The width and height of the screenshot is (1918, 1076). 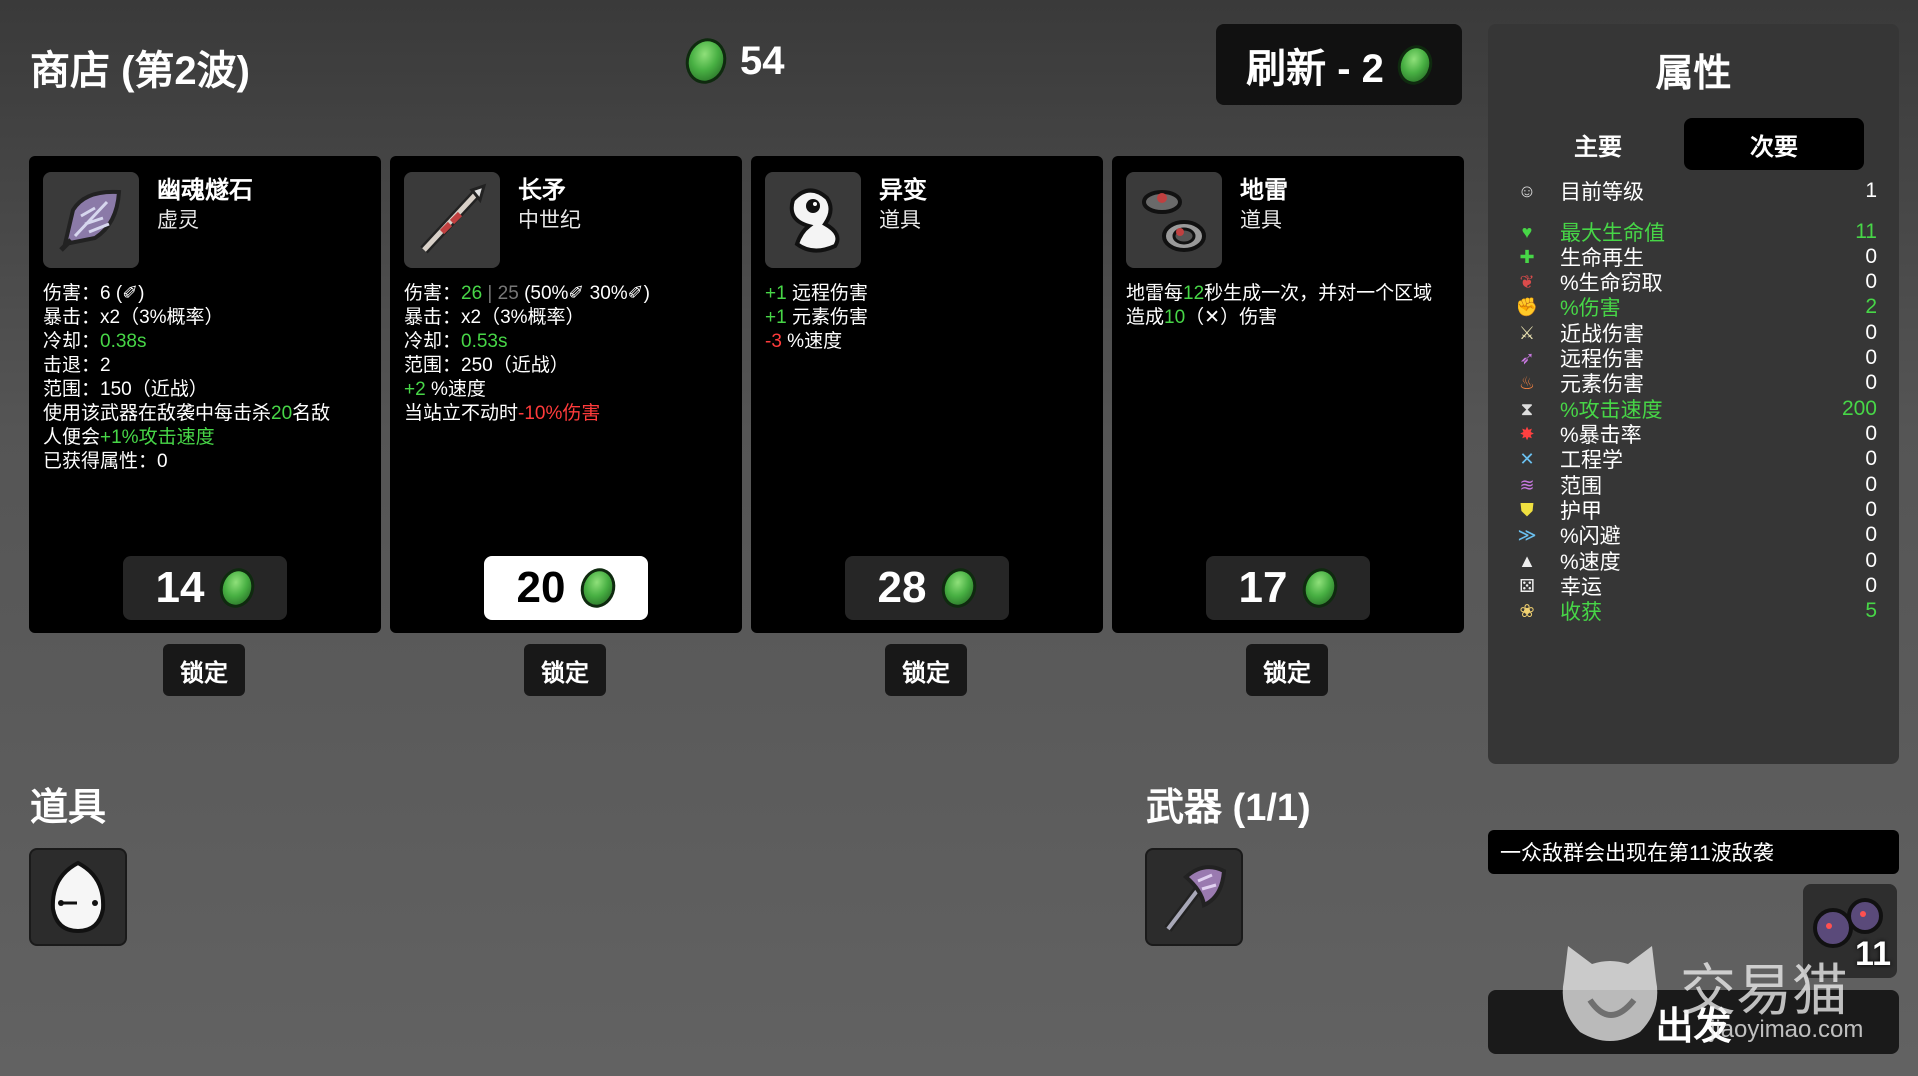 I want to click on stat-line: 地雷每12秒生成一次，并对一个区域, so click(x=1279, y=293).